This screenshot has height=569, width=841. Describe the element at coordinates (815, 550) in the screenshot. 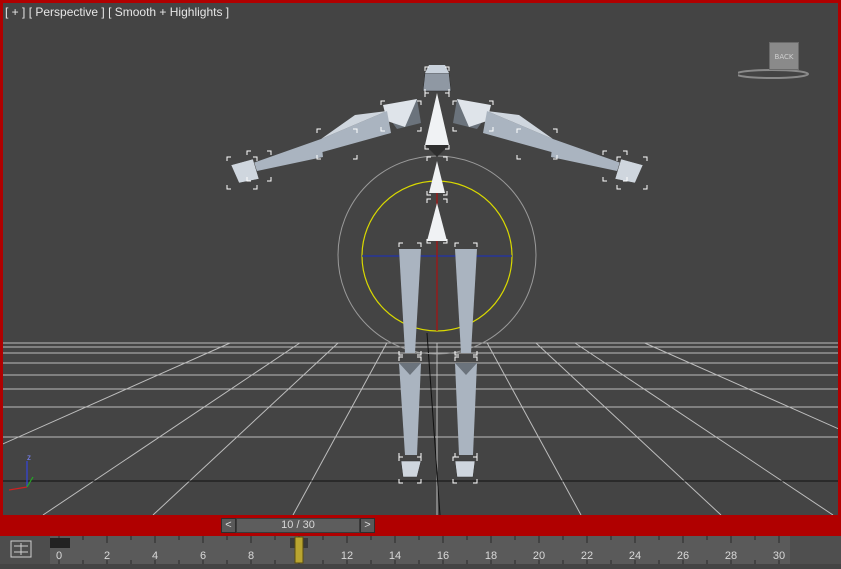

I see `track-bar-end-panel` at that location.